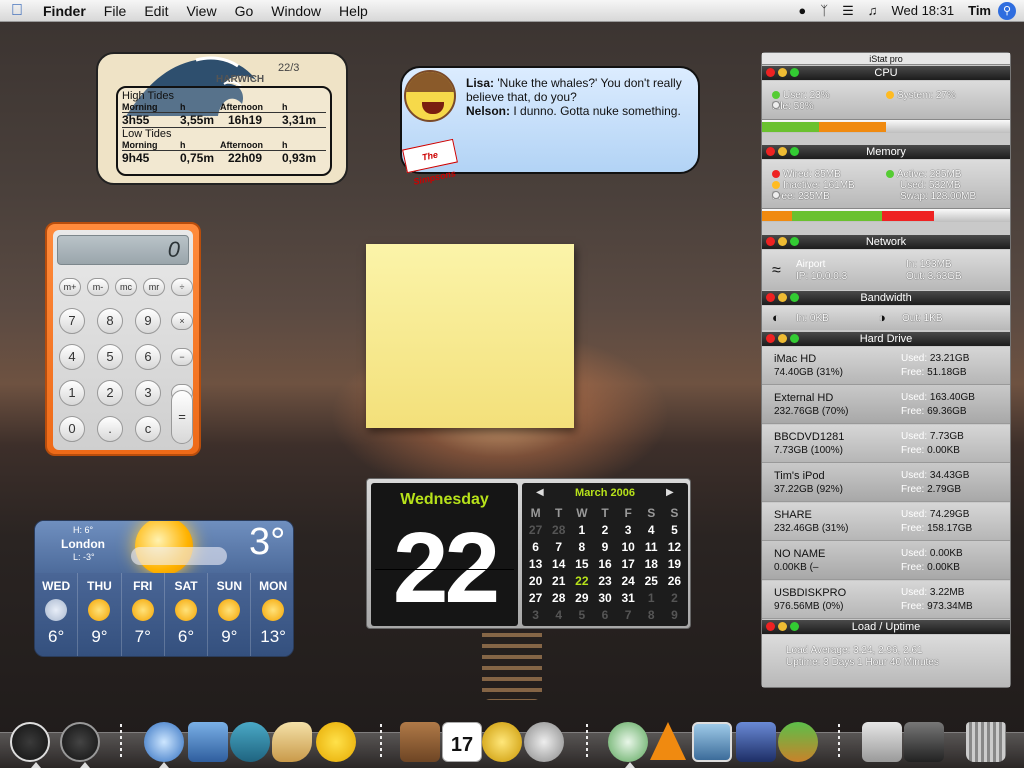 The height and width of the screenshot is (768, 1024). I want to click on wifi-icon: ☰, so click(848, 11).